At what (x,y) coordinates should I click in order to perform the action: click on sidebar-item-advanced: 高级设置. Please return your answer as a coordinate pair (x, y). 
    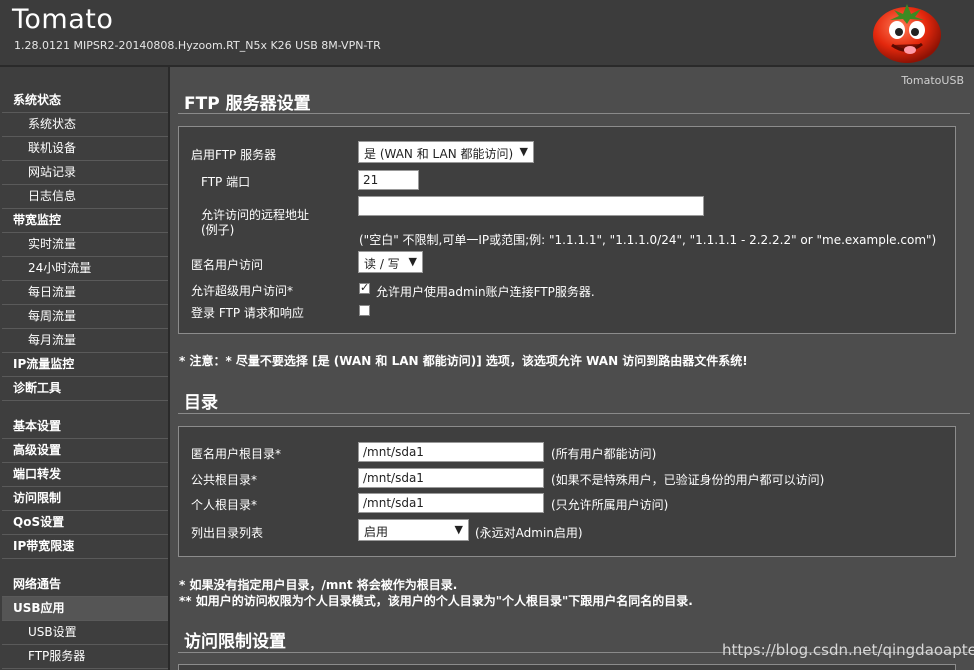
    Looking at the image, I should click on (85, 451).